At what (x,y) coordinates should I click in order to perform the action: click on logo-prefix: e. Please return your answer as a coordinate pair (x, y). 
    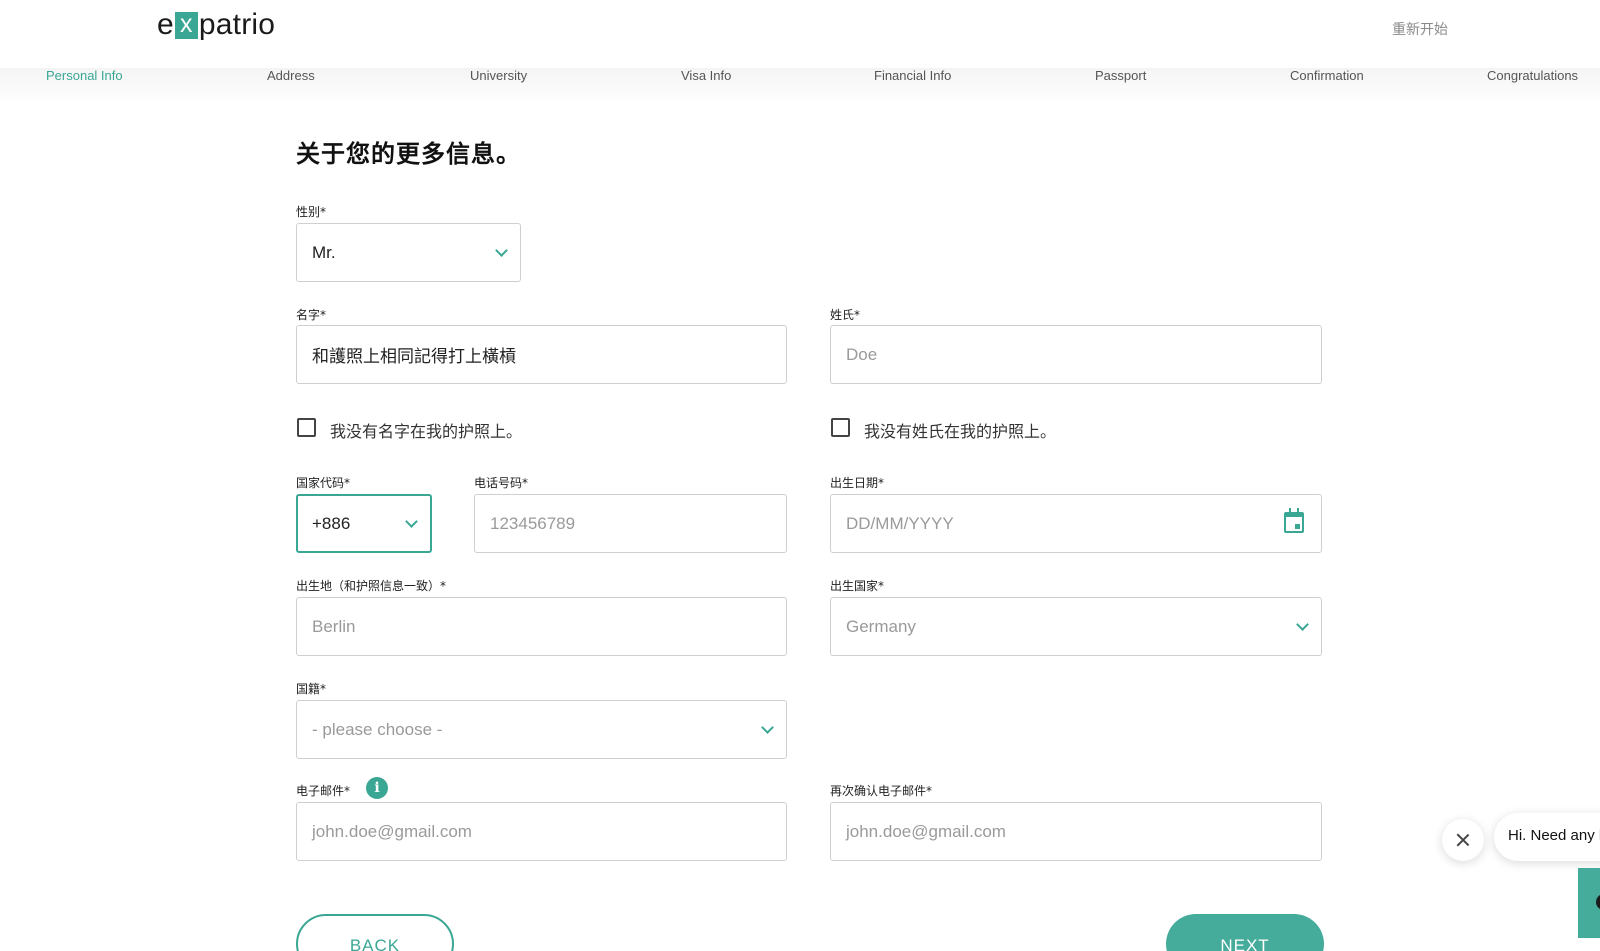
    Looking at the image, I should click on (165, 24).